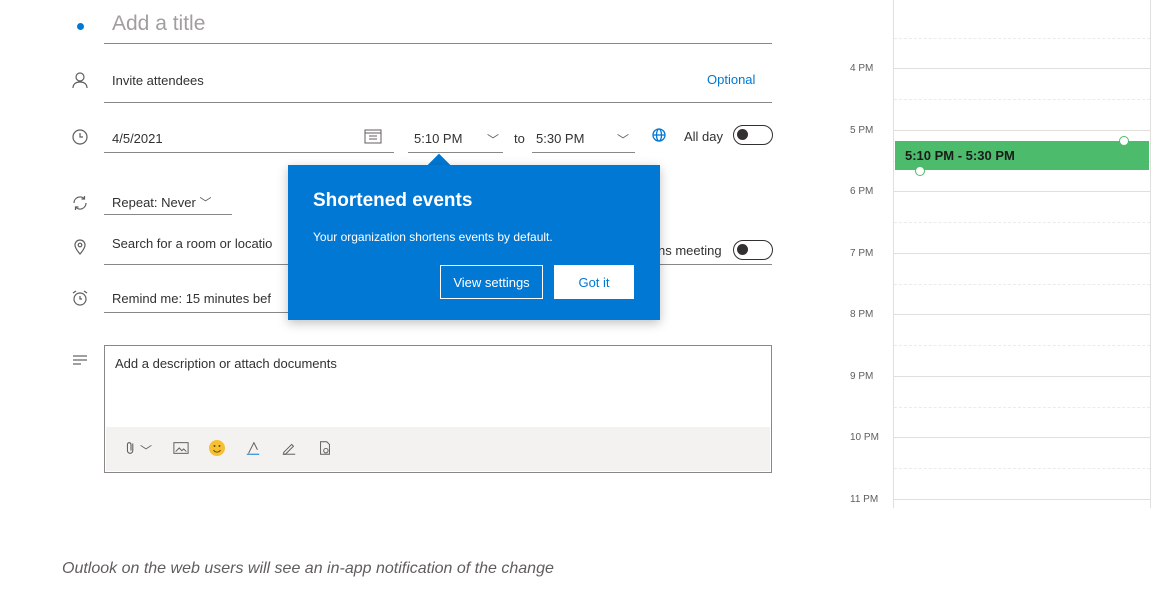 The height and width of the screenshot is (596, 1160). Describe the element at coordinates (80, 360) in the screenshot. I see `text-lines-icon` at that location.